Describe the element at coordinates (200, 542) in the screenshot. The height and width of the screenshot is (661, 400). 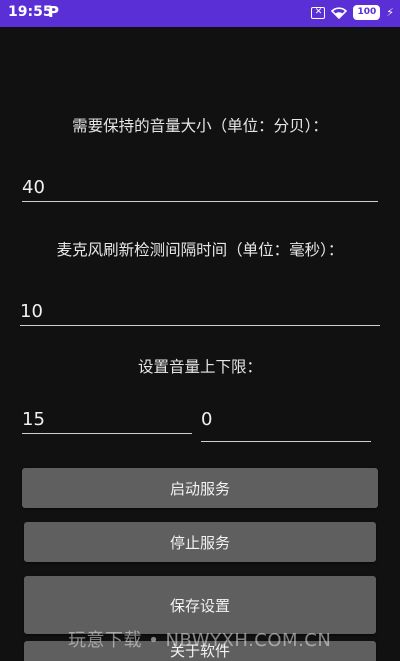
I see `stop-service-button: 停止服务` at that location.